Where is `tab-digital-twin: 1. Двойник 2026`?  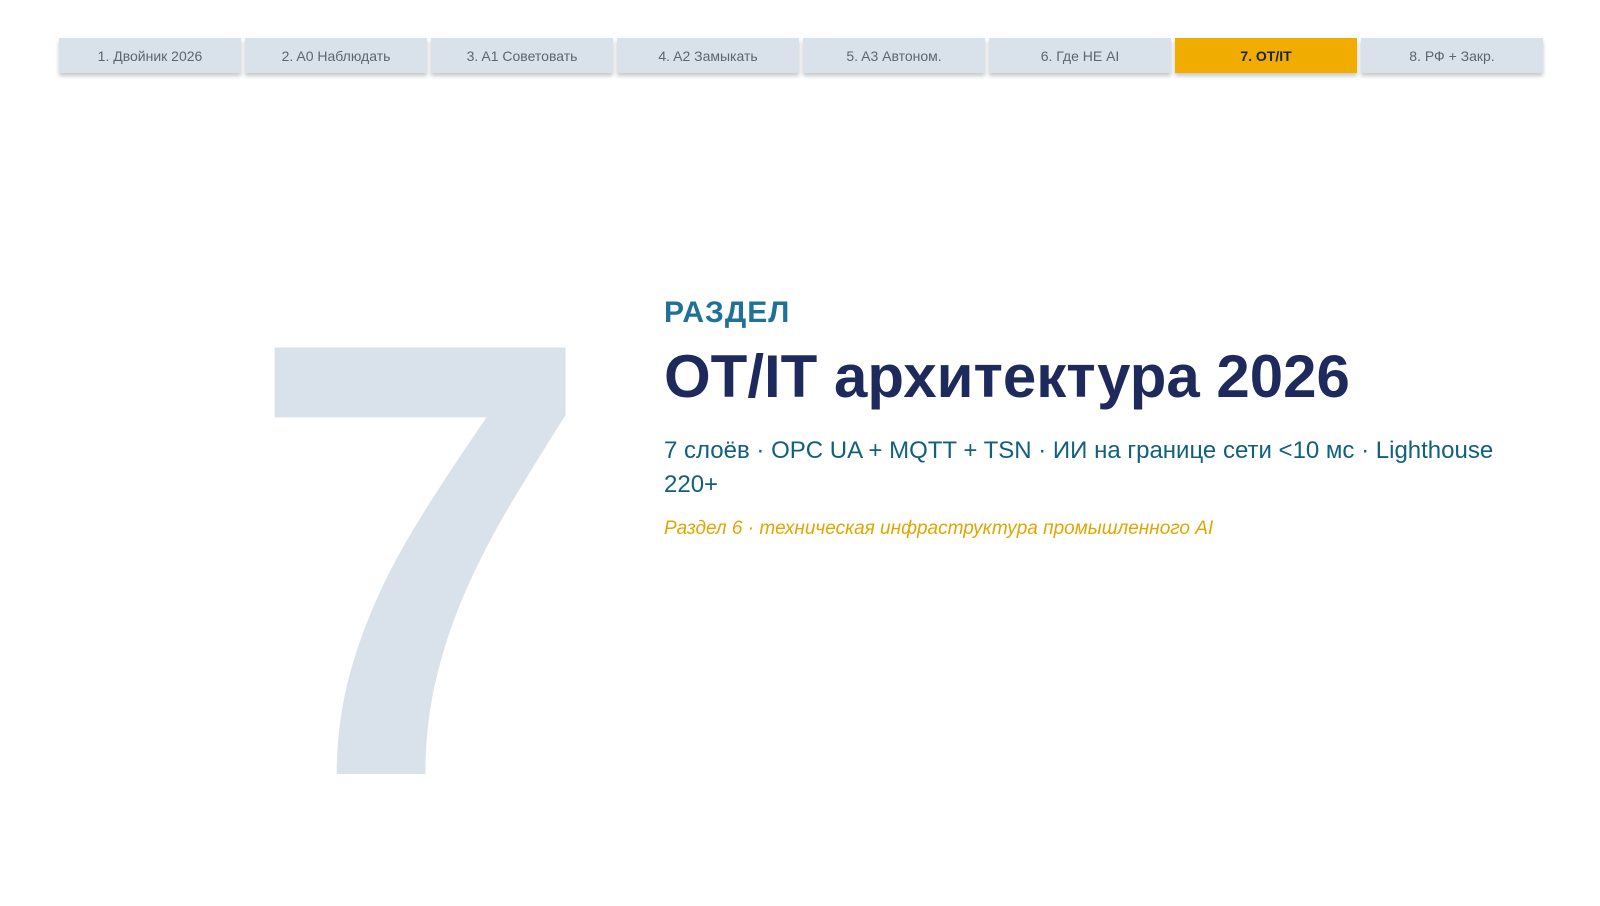
tab-digital-twin: 1. Двойник 2026 is located at coordinates (150, 55).